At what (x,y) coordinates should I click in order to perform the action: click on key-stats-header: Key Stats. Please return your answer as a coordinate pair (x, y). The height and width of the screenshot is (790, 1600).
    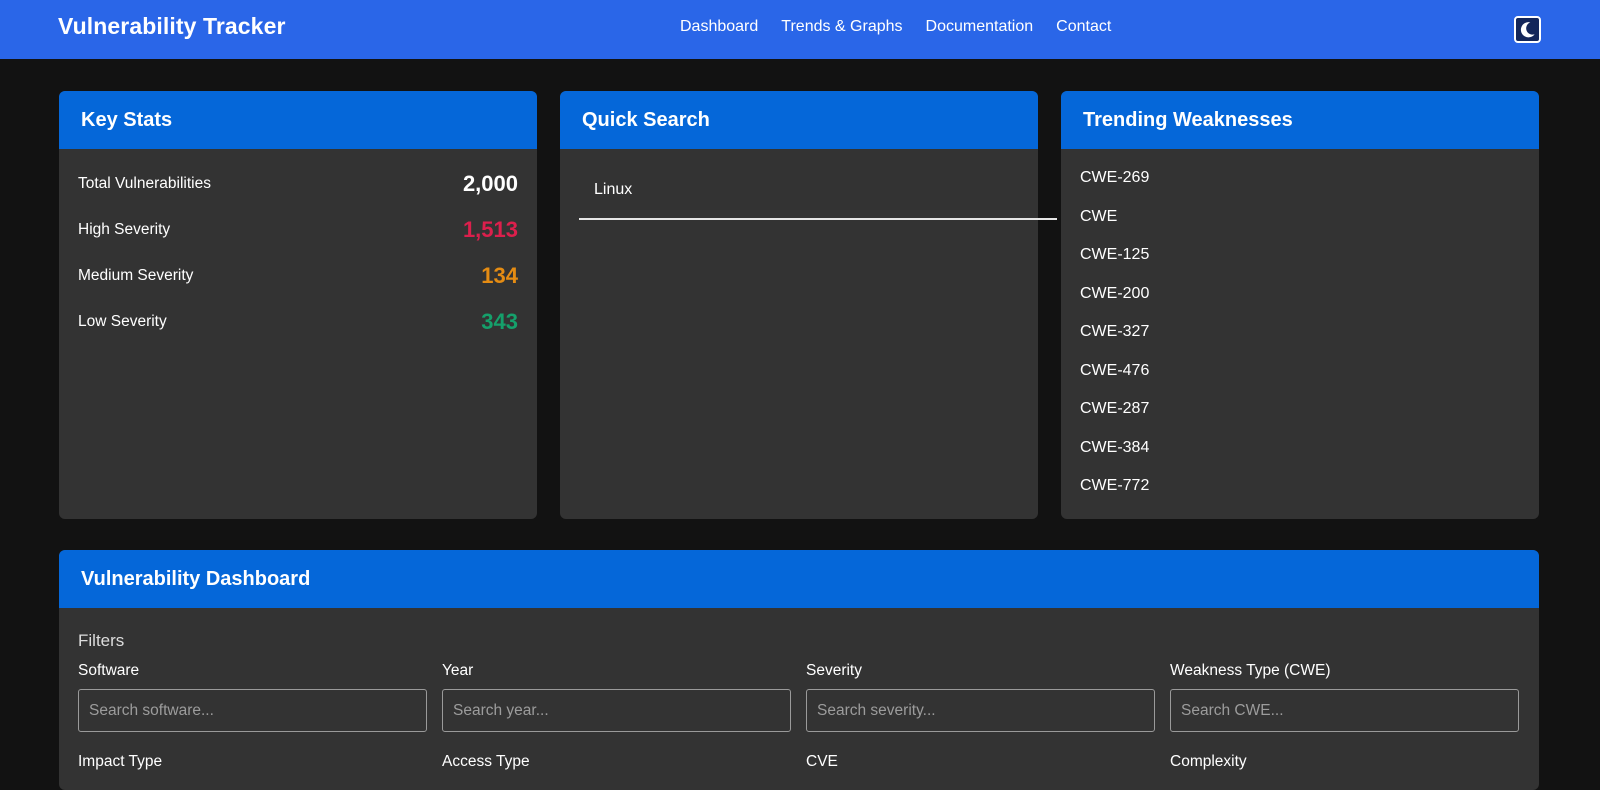
    Looking at the image, I should click on (298, 120).